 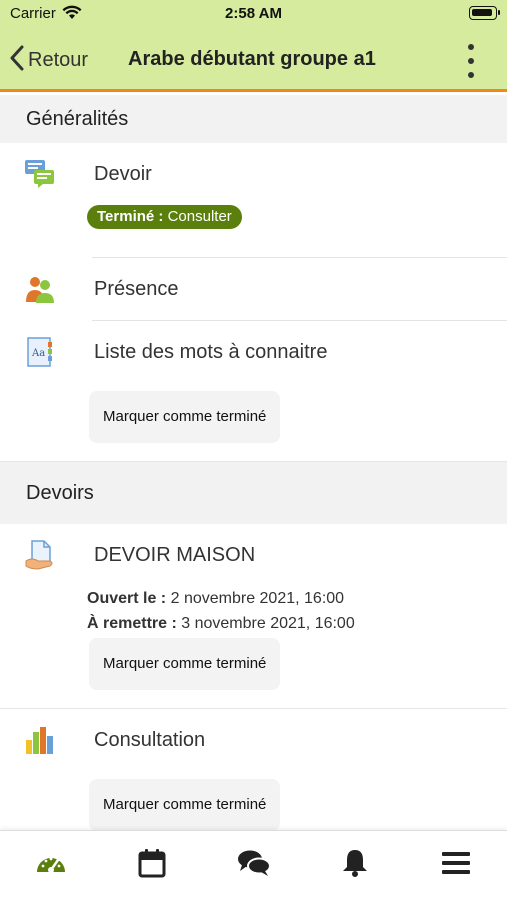 What do you see at coordinates (40, 555) in the screenshot?
I see `assignment-submit-icon` at bounding box center [40, 555].